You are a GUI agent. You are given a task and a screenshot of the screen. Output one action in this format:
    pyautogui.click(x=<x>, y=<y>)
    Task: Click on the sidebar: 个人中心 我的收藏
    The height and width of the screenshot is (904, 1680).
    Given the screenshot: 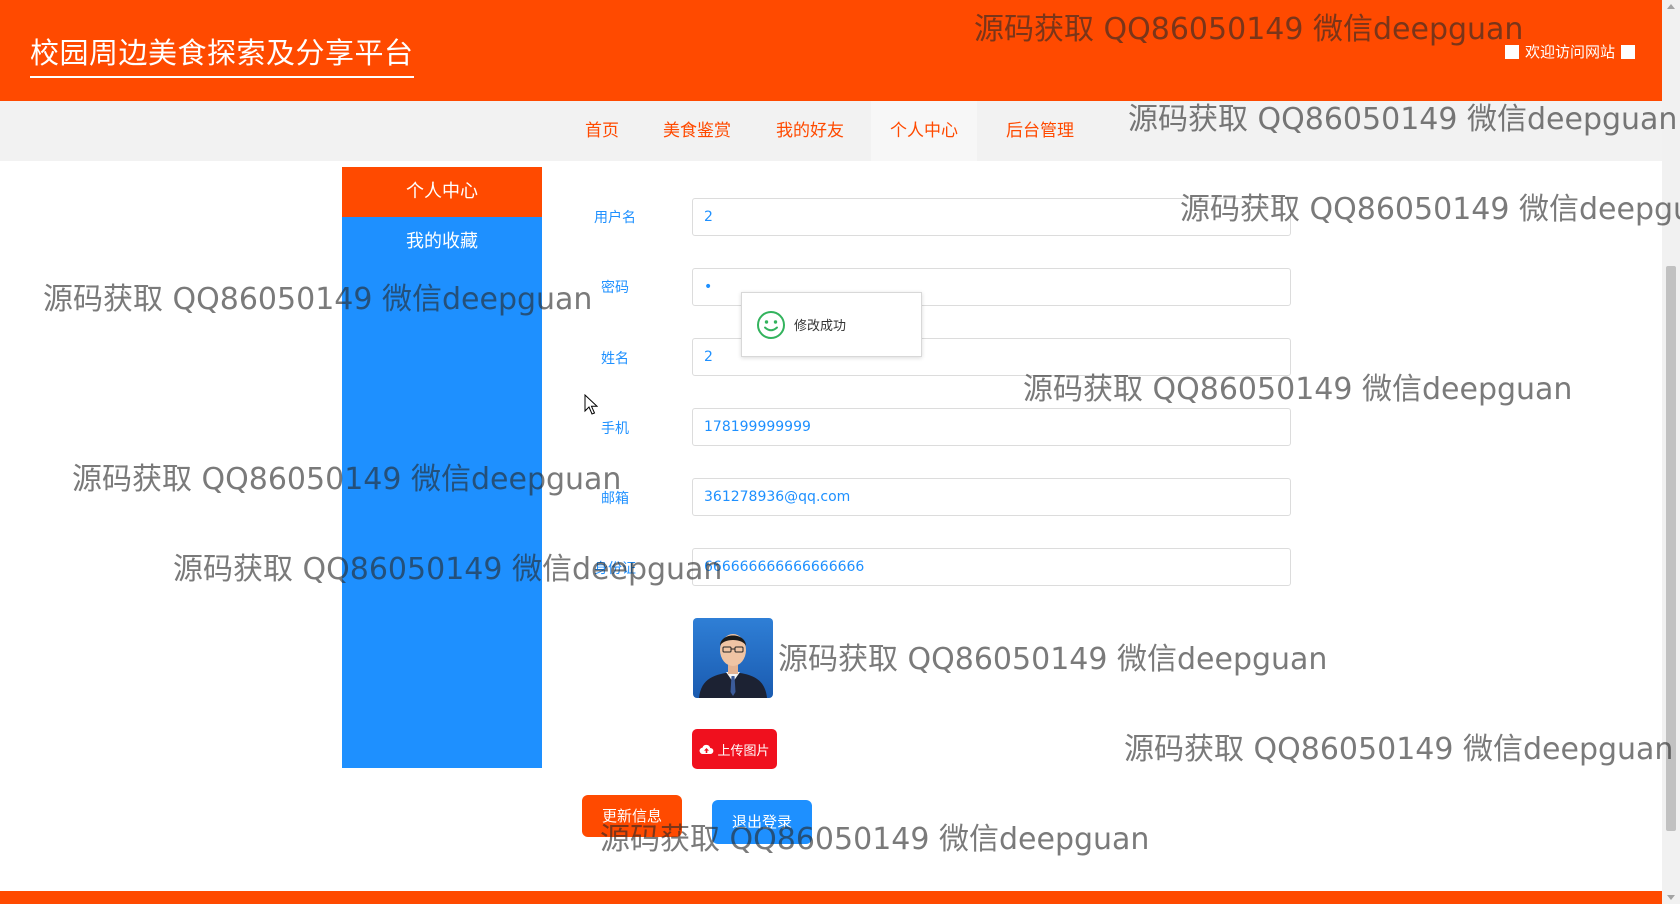 What is the action you would take?
    pyautogui.click(x=442, y=467)
    